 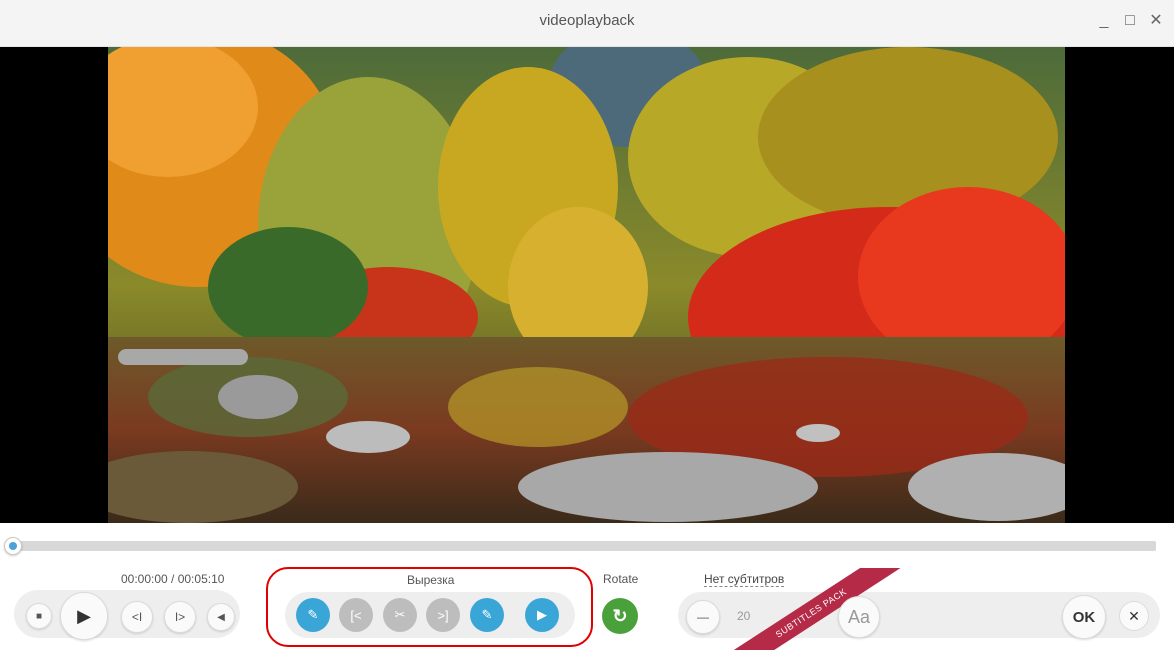 I want to click on close-window-button: ✕, so click(x=1156, y=21).